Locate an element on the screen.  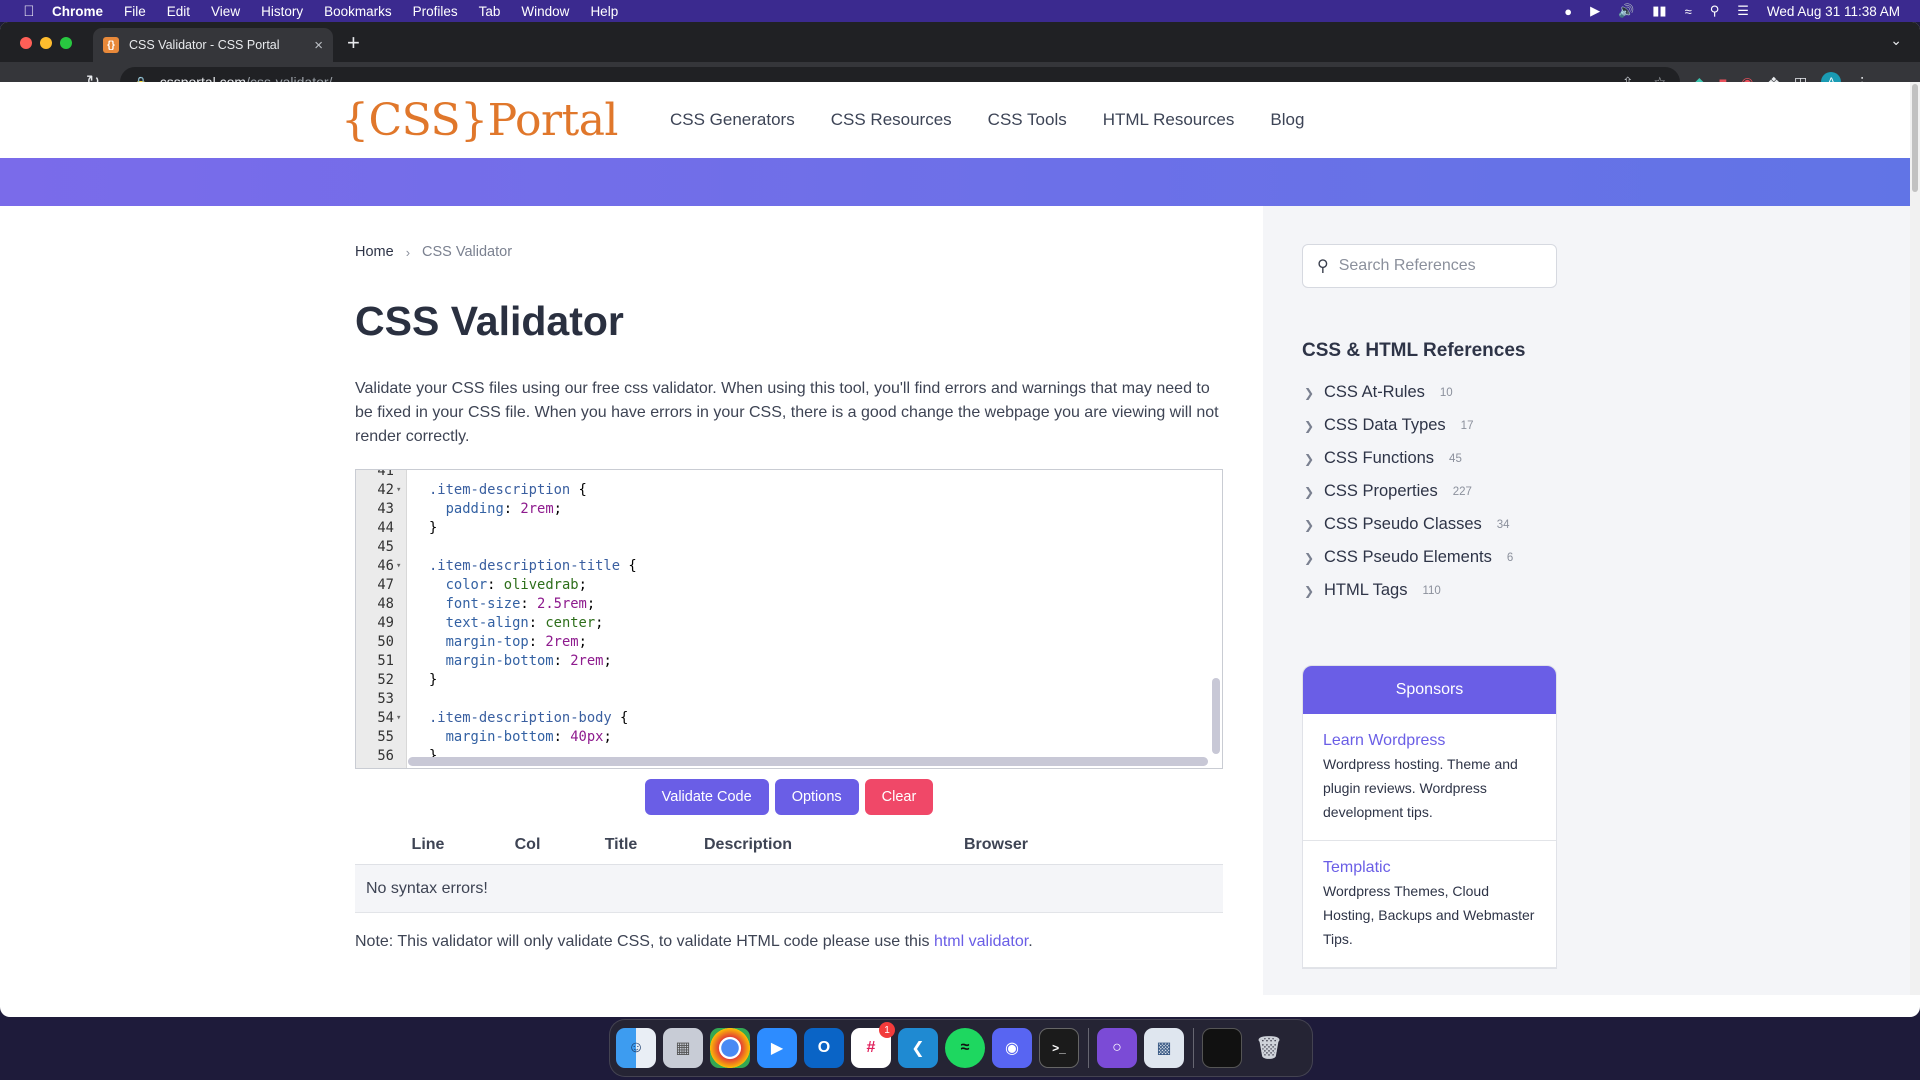
code-text: font-size: 2.5rem; is located at coordinates (501, 604).